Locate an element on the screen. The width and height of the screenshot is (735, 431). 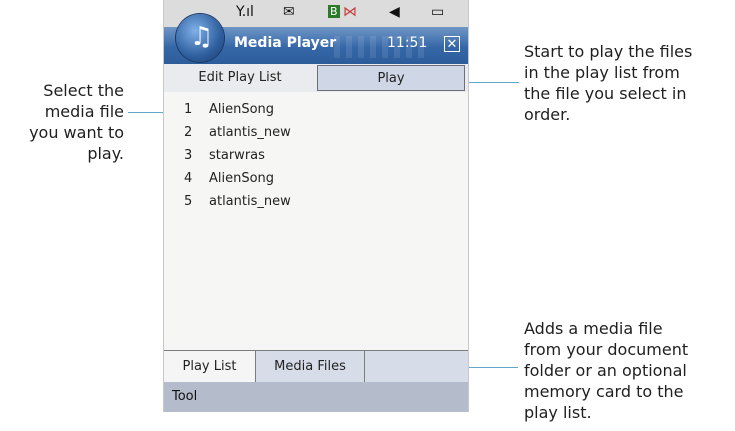
signal-icon: Y.ıl is located at coordinates (245, 12).